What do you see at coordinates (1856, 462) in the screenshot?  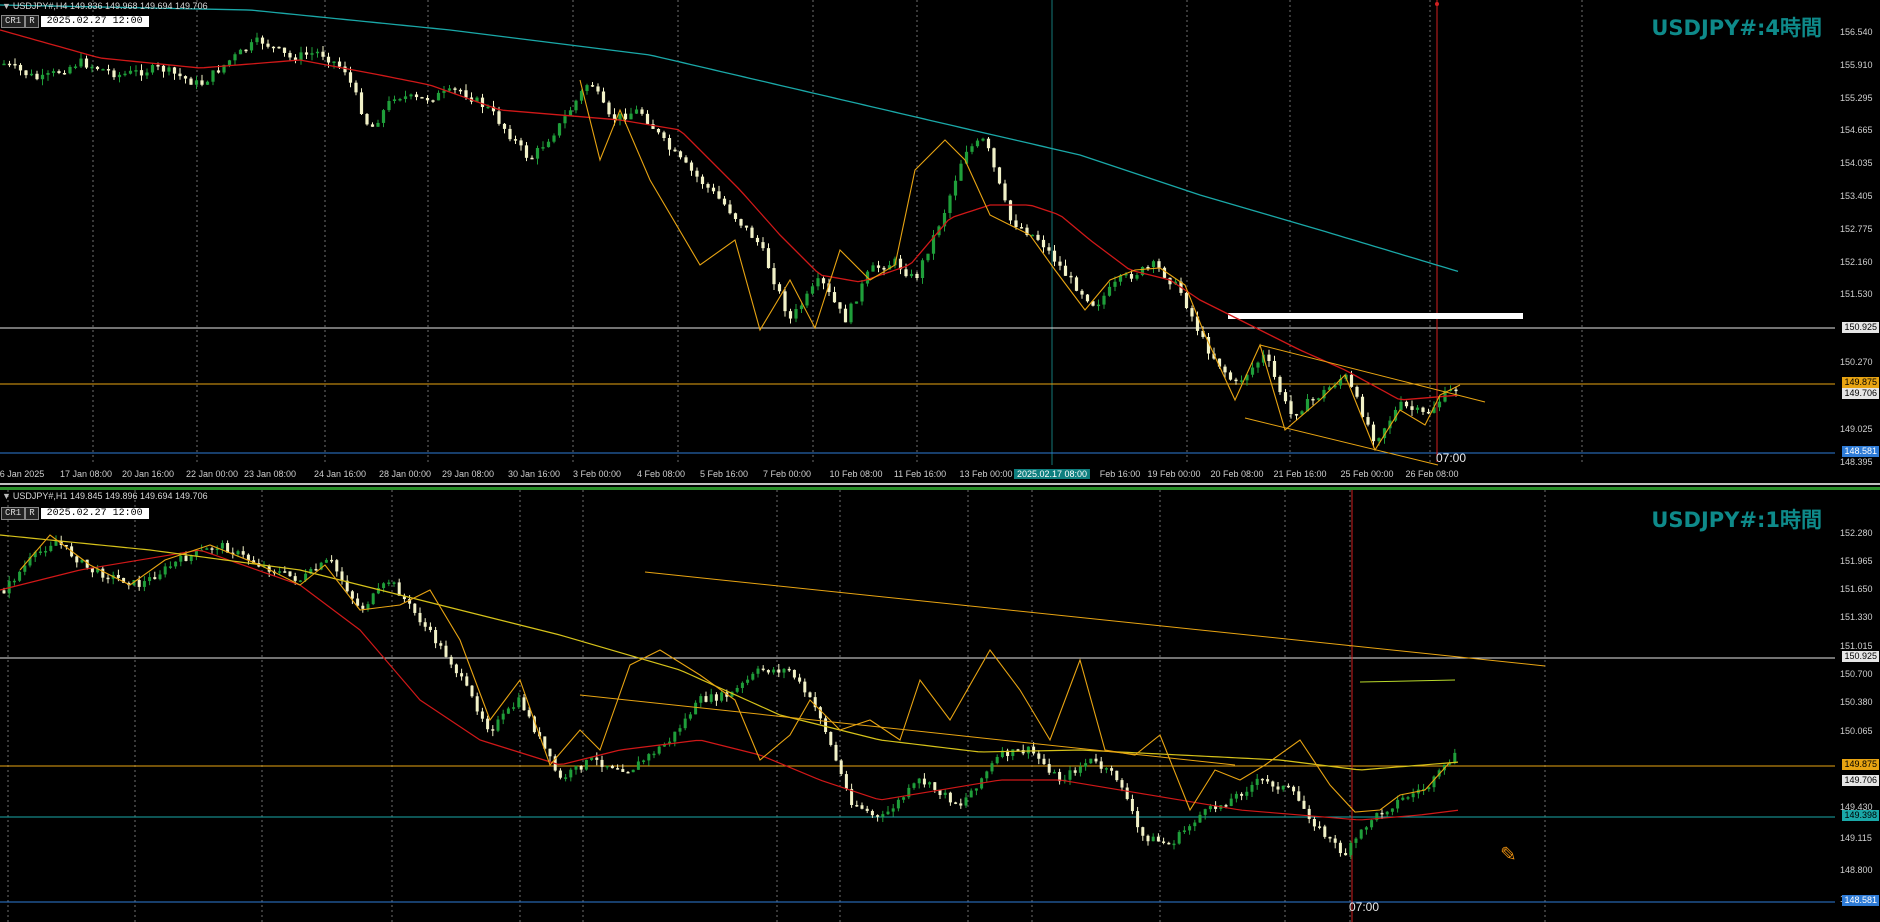 I see `price-tick-label: 148.395` at bounding box center [1856, 462].